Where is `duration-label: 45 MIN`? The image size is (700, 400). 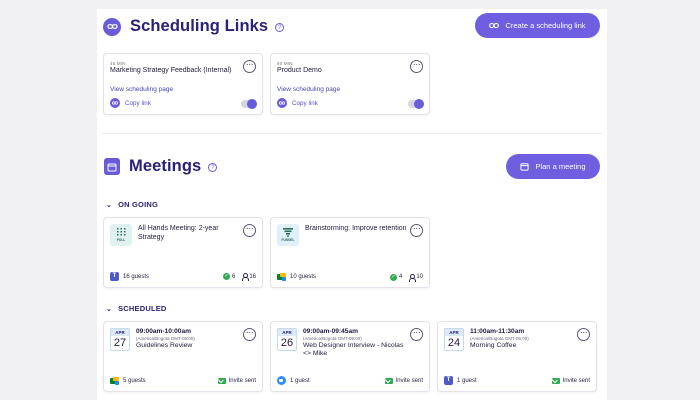
duration-label: 45 MIN is located at coordinates (118, 63).